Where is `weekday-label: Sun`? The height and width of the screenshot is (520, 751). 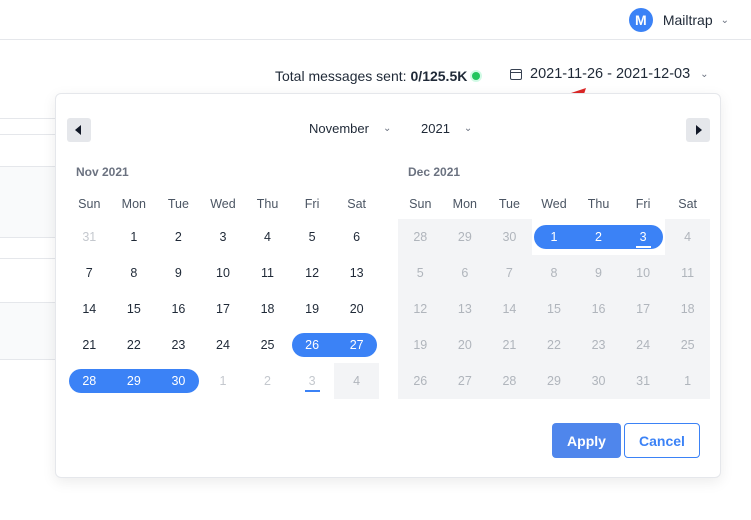 weekday-label: Sun is located at coordinates (420, 204).